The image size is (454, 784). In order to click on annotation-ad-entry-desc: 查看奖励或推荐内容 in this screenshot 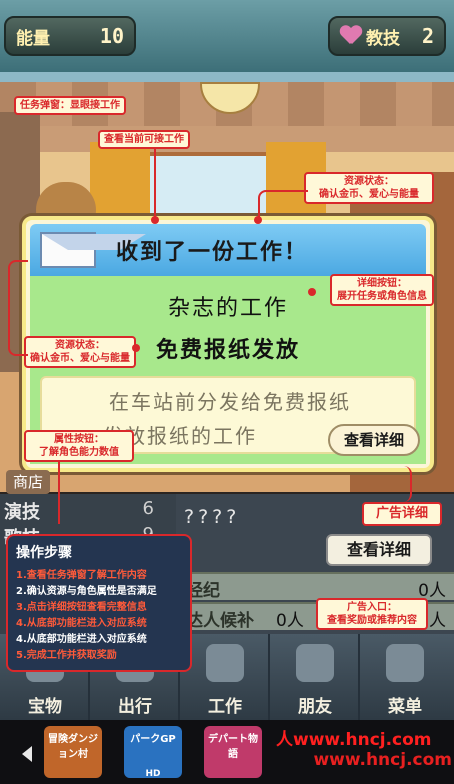, I will do `click(372, 620)`.